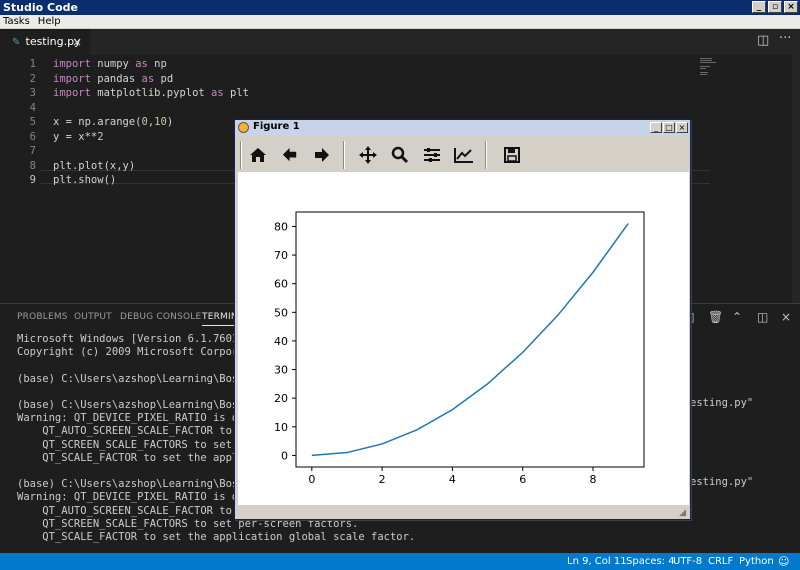  What do you see at coordinates (32, 151) in the screenshot?
I see `line-number: 7` at bounding box center [32, 151].